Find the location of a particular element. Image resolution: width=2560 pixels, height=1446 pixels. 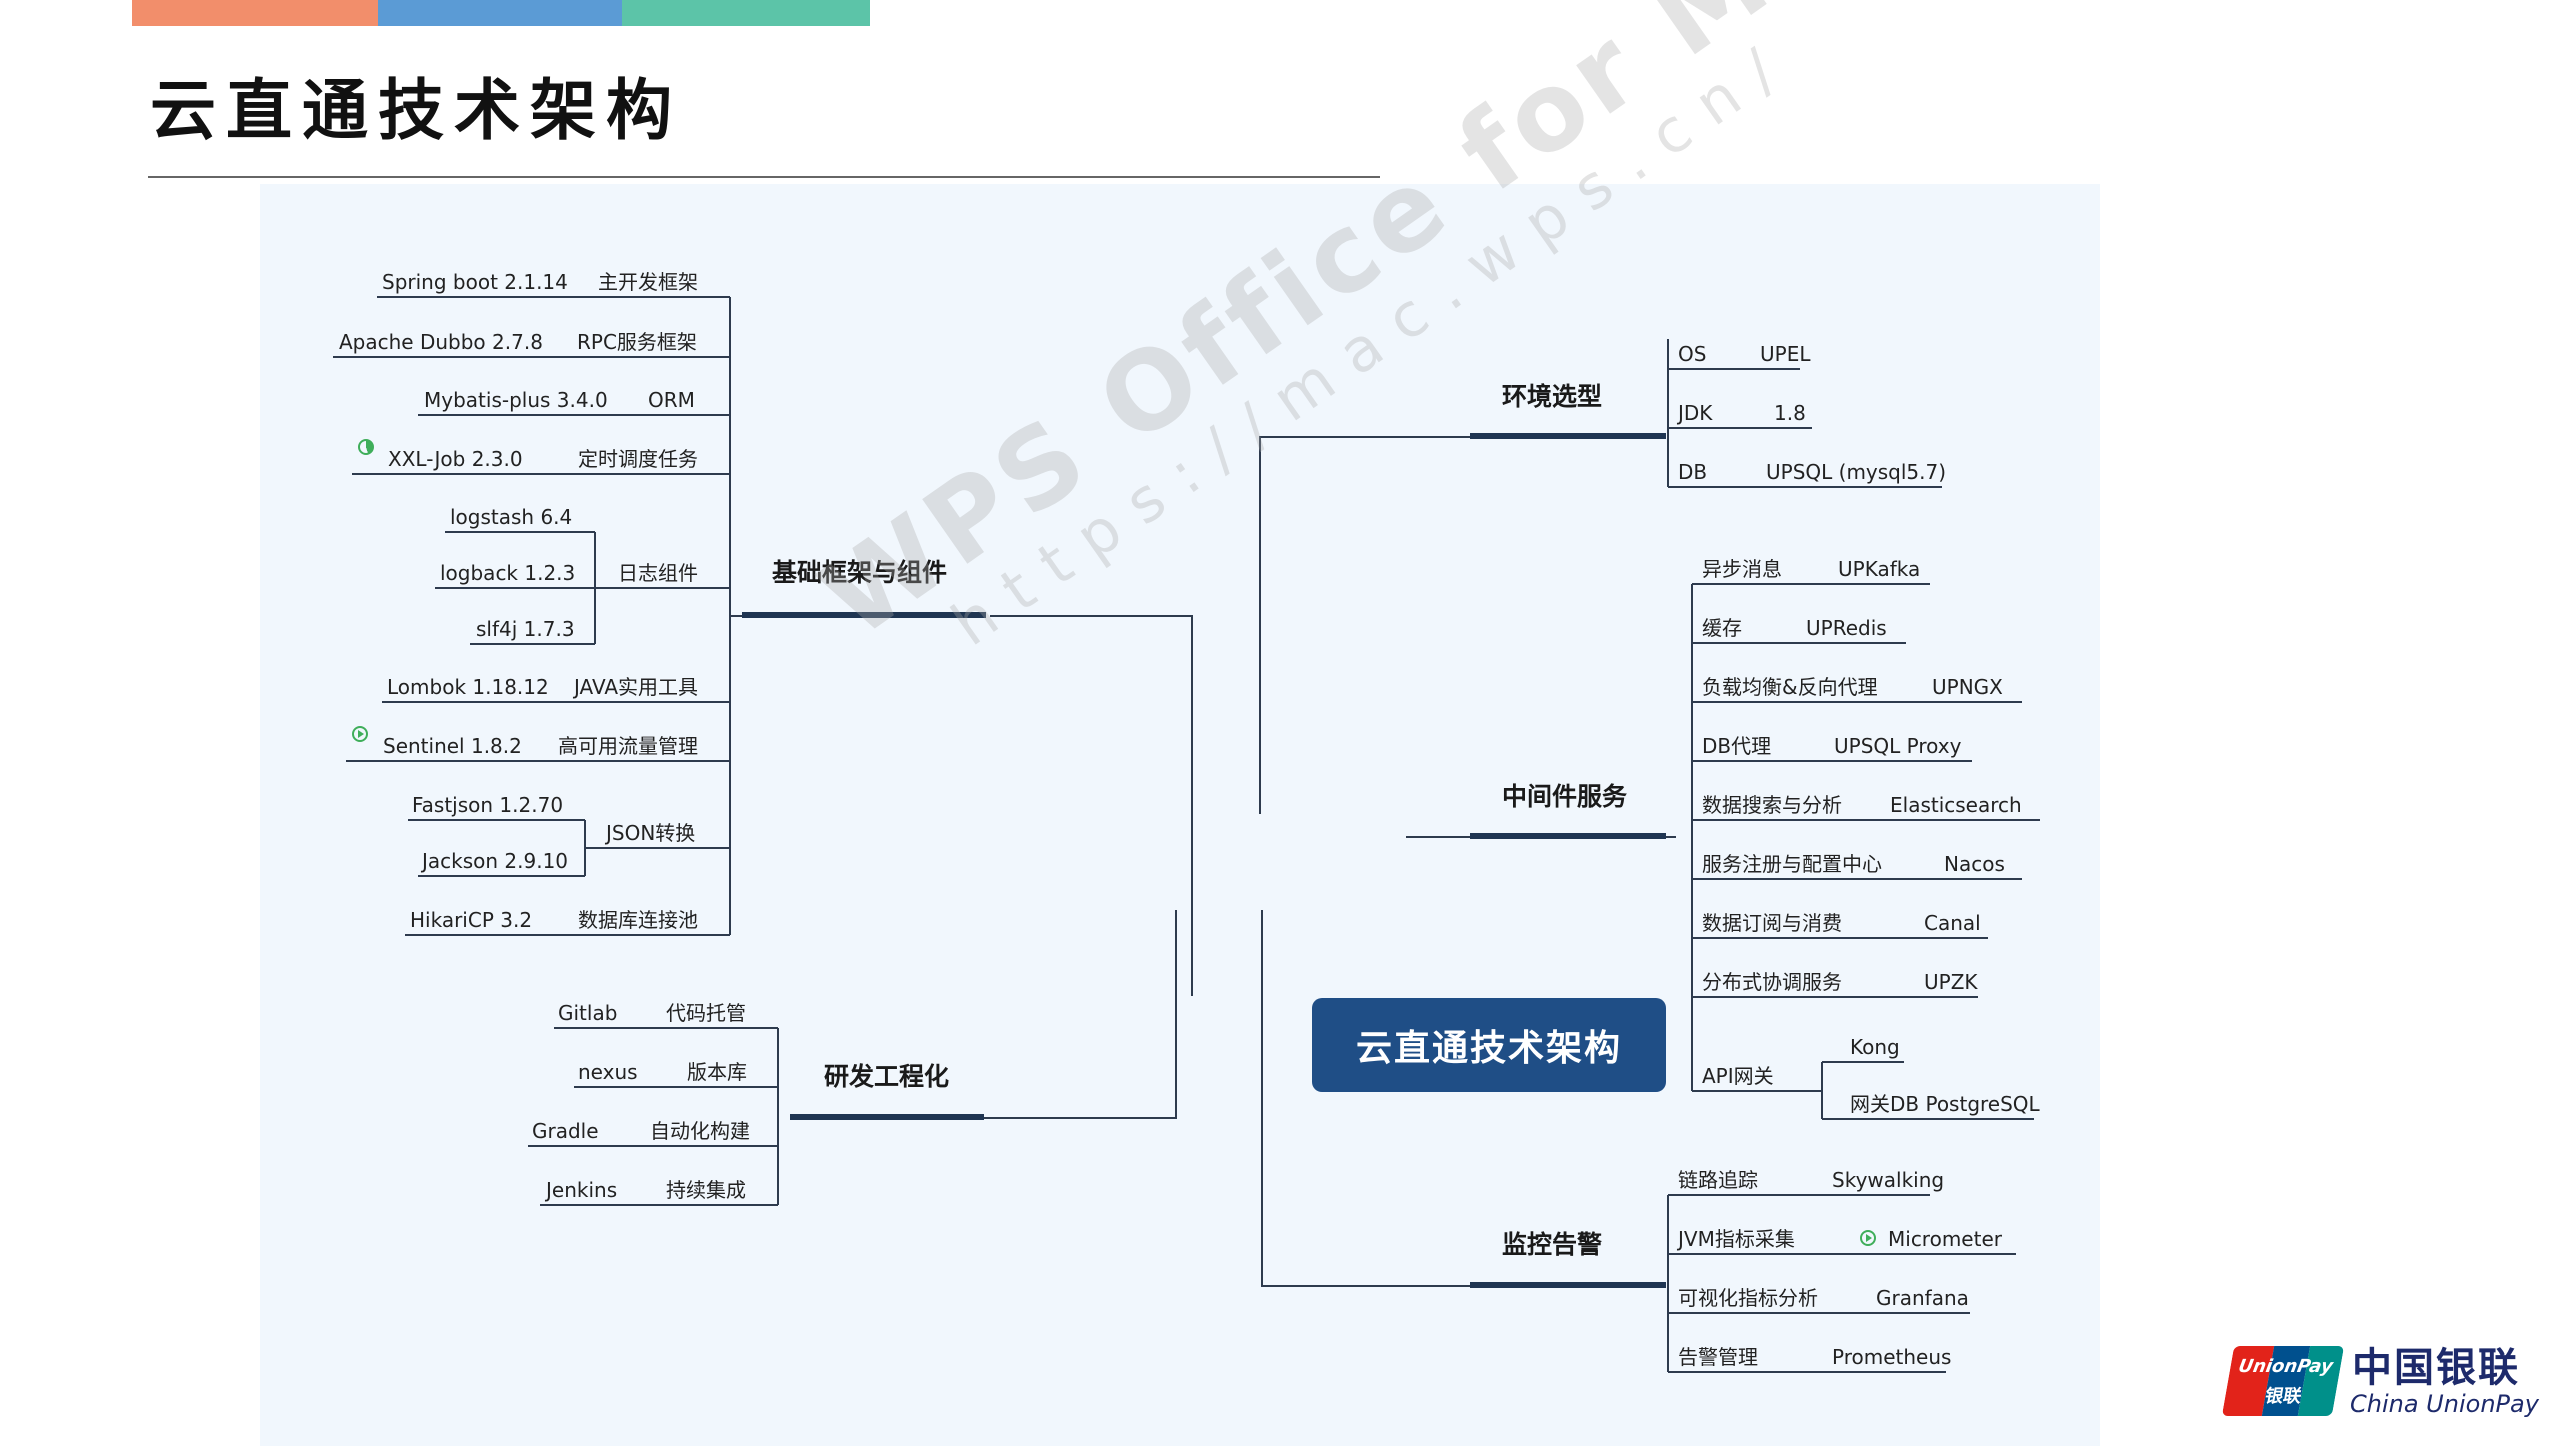

connector-devops-to-center is located at coordinates (1080, 1014).